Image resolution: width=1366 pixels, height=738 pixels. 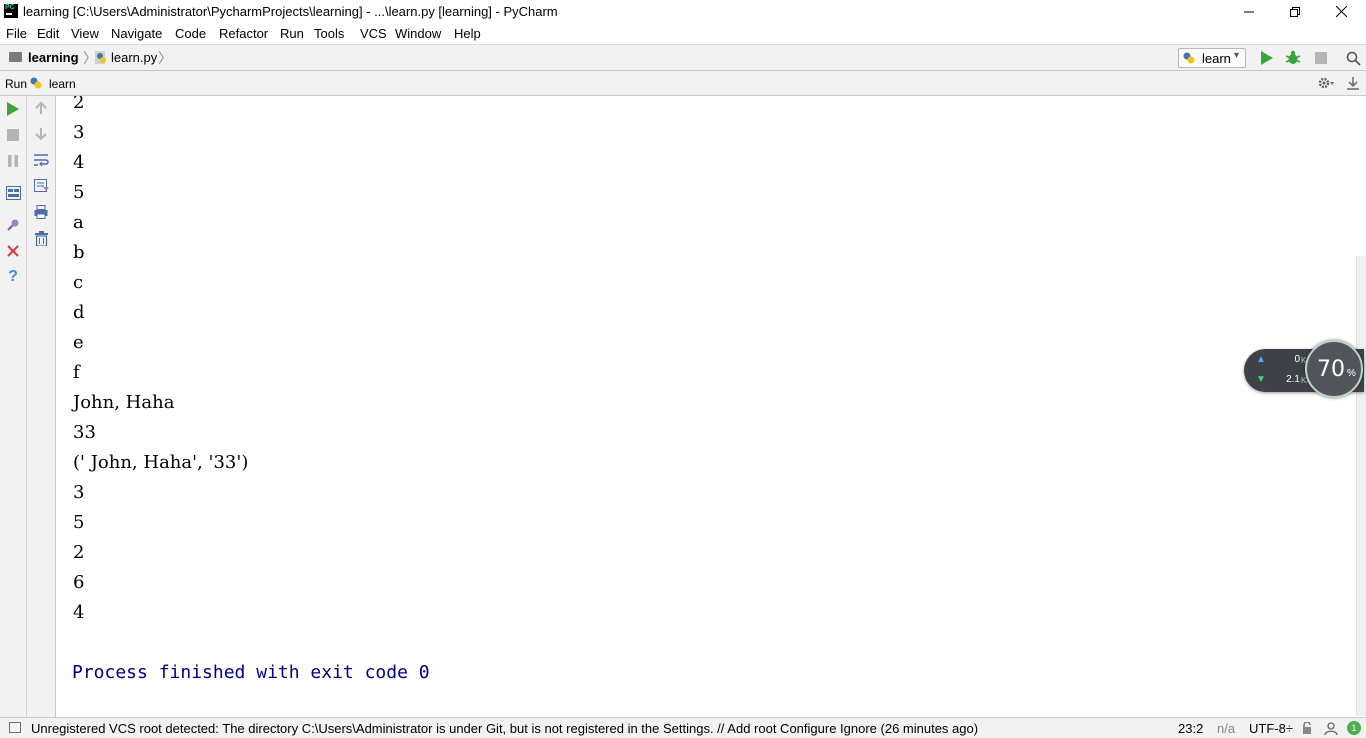 What do you see at coordinates (78, 222) in the screenshot?
I see `console-line: a` at bounding box center [78, 222].